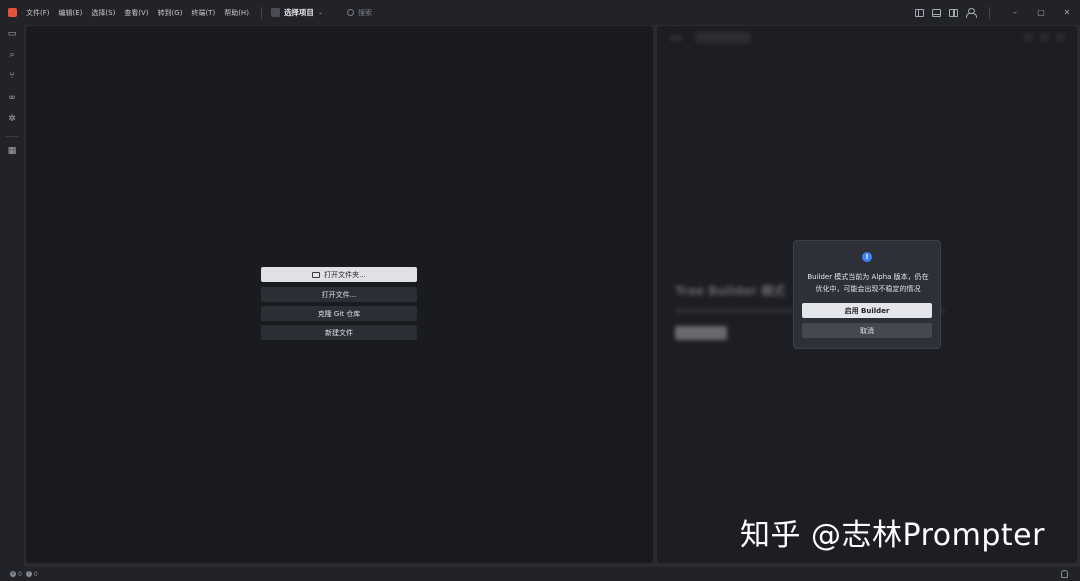 This screenshot has width=1080, height=581. I want to click on new-file-button: 新建文件, so click(339, 332).